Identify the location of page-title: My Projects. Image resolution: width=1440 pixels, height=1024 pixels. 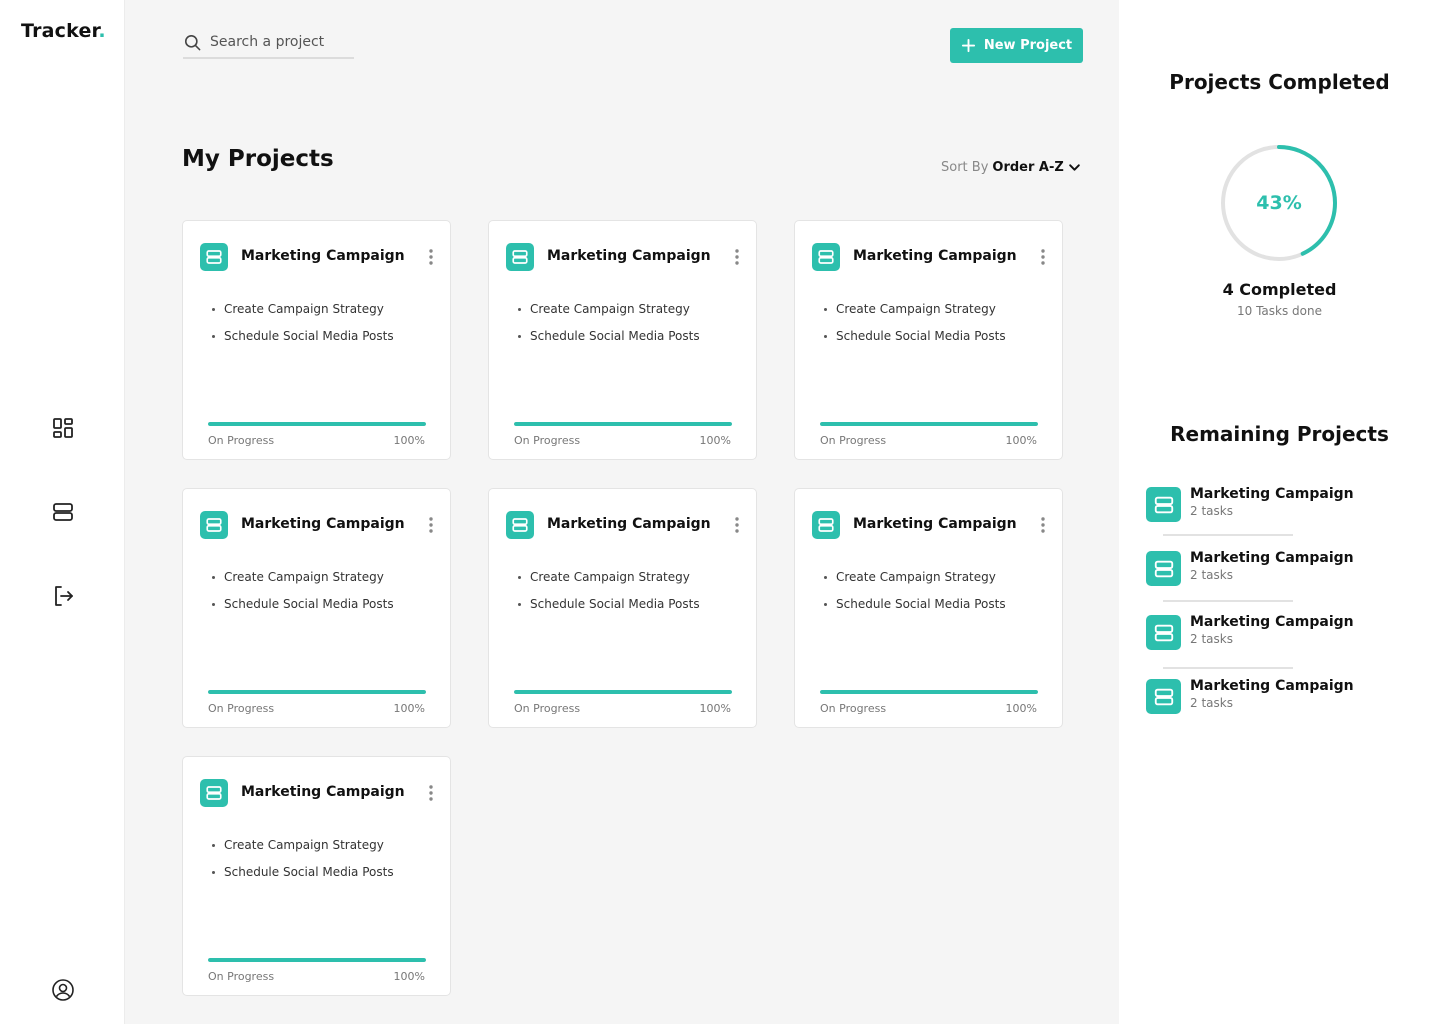
(258, 159).